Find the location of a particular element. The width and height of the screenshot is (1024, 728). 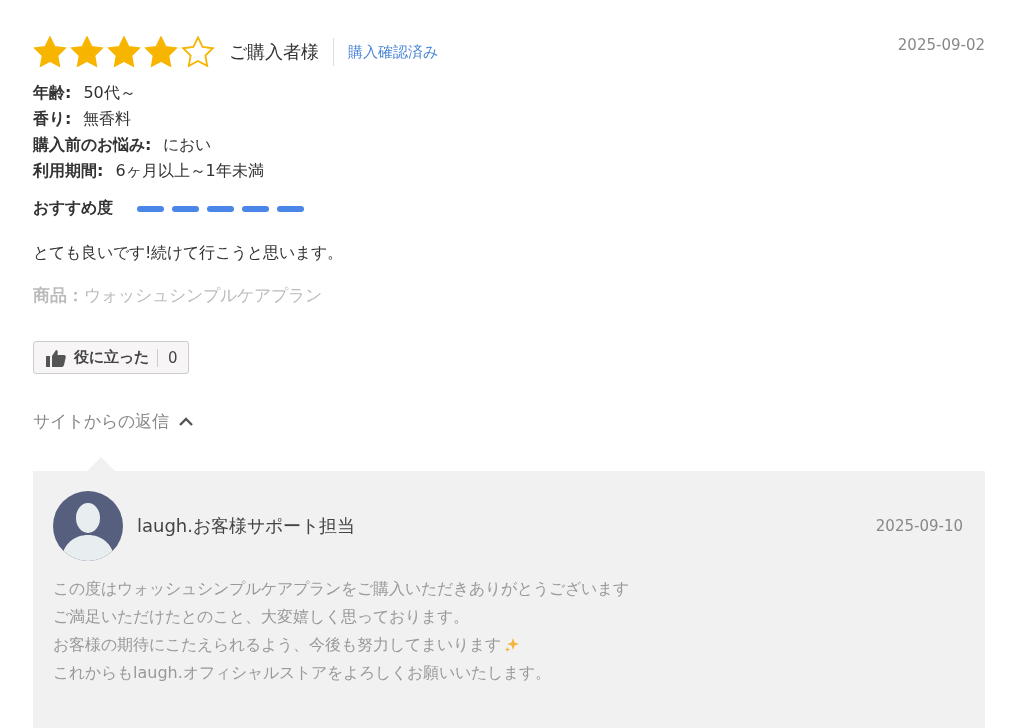

reply-text: ご満足いただけたとのこと、大変嬉しく思っております。 is located at coordinates (261, 617).